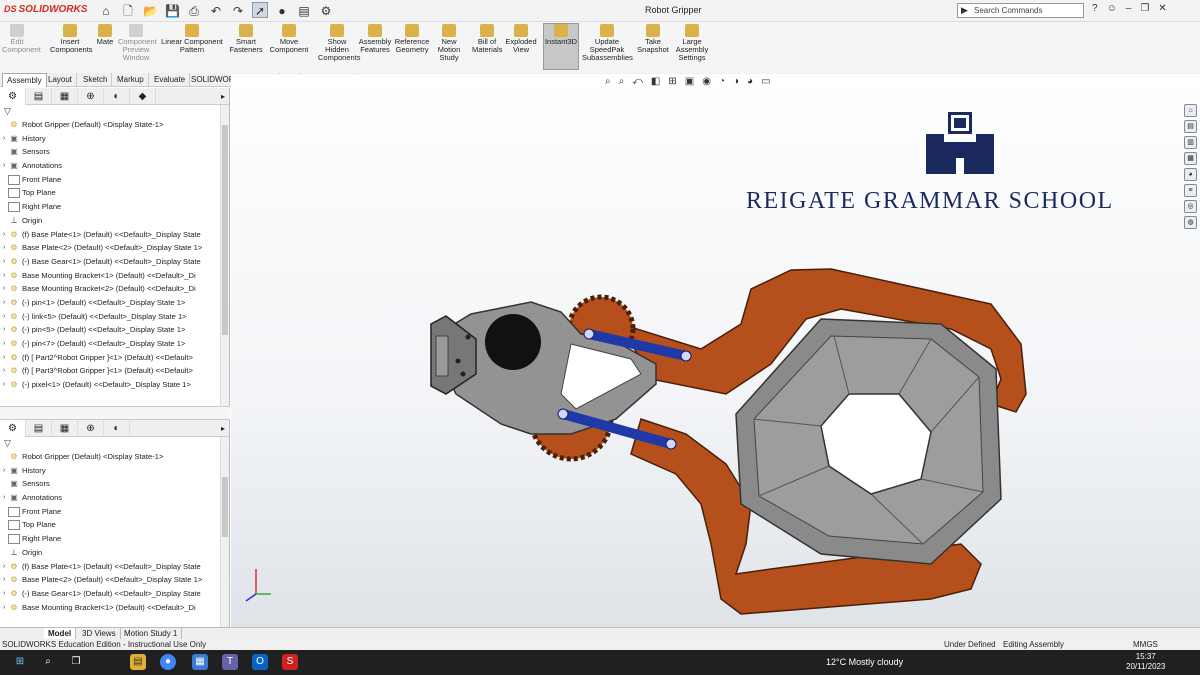 This screenshot has height=675, width=1200. What do you see at coordinates (230, 662) in the screenshot?
I see `teams-icon: T` at bounding box center [230, 662].